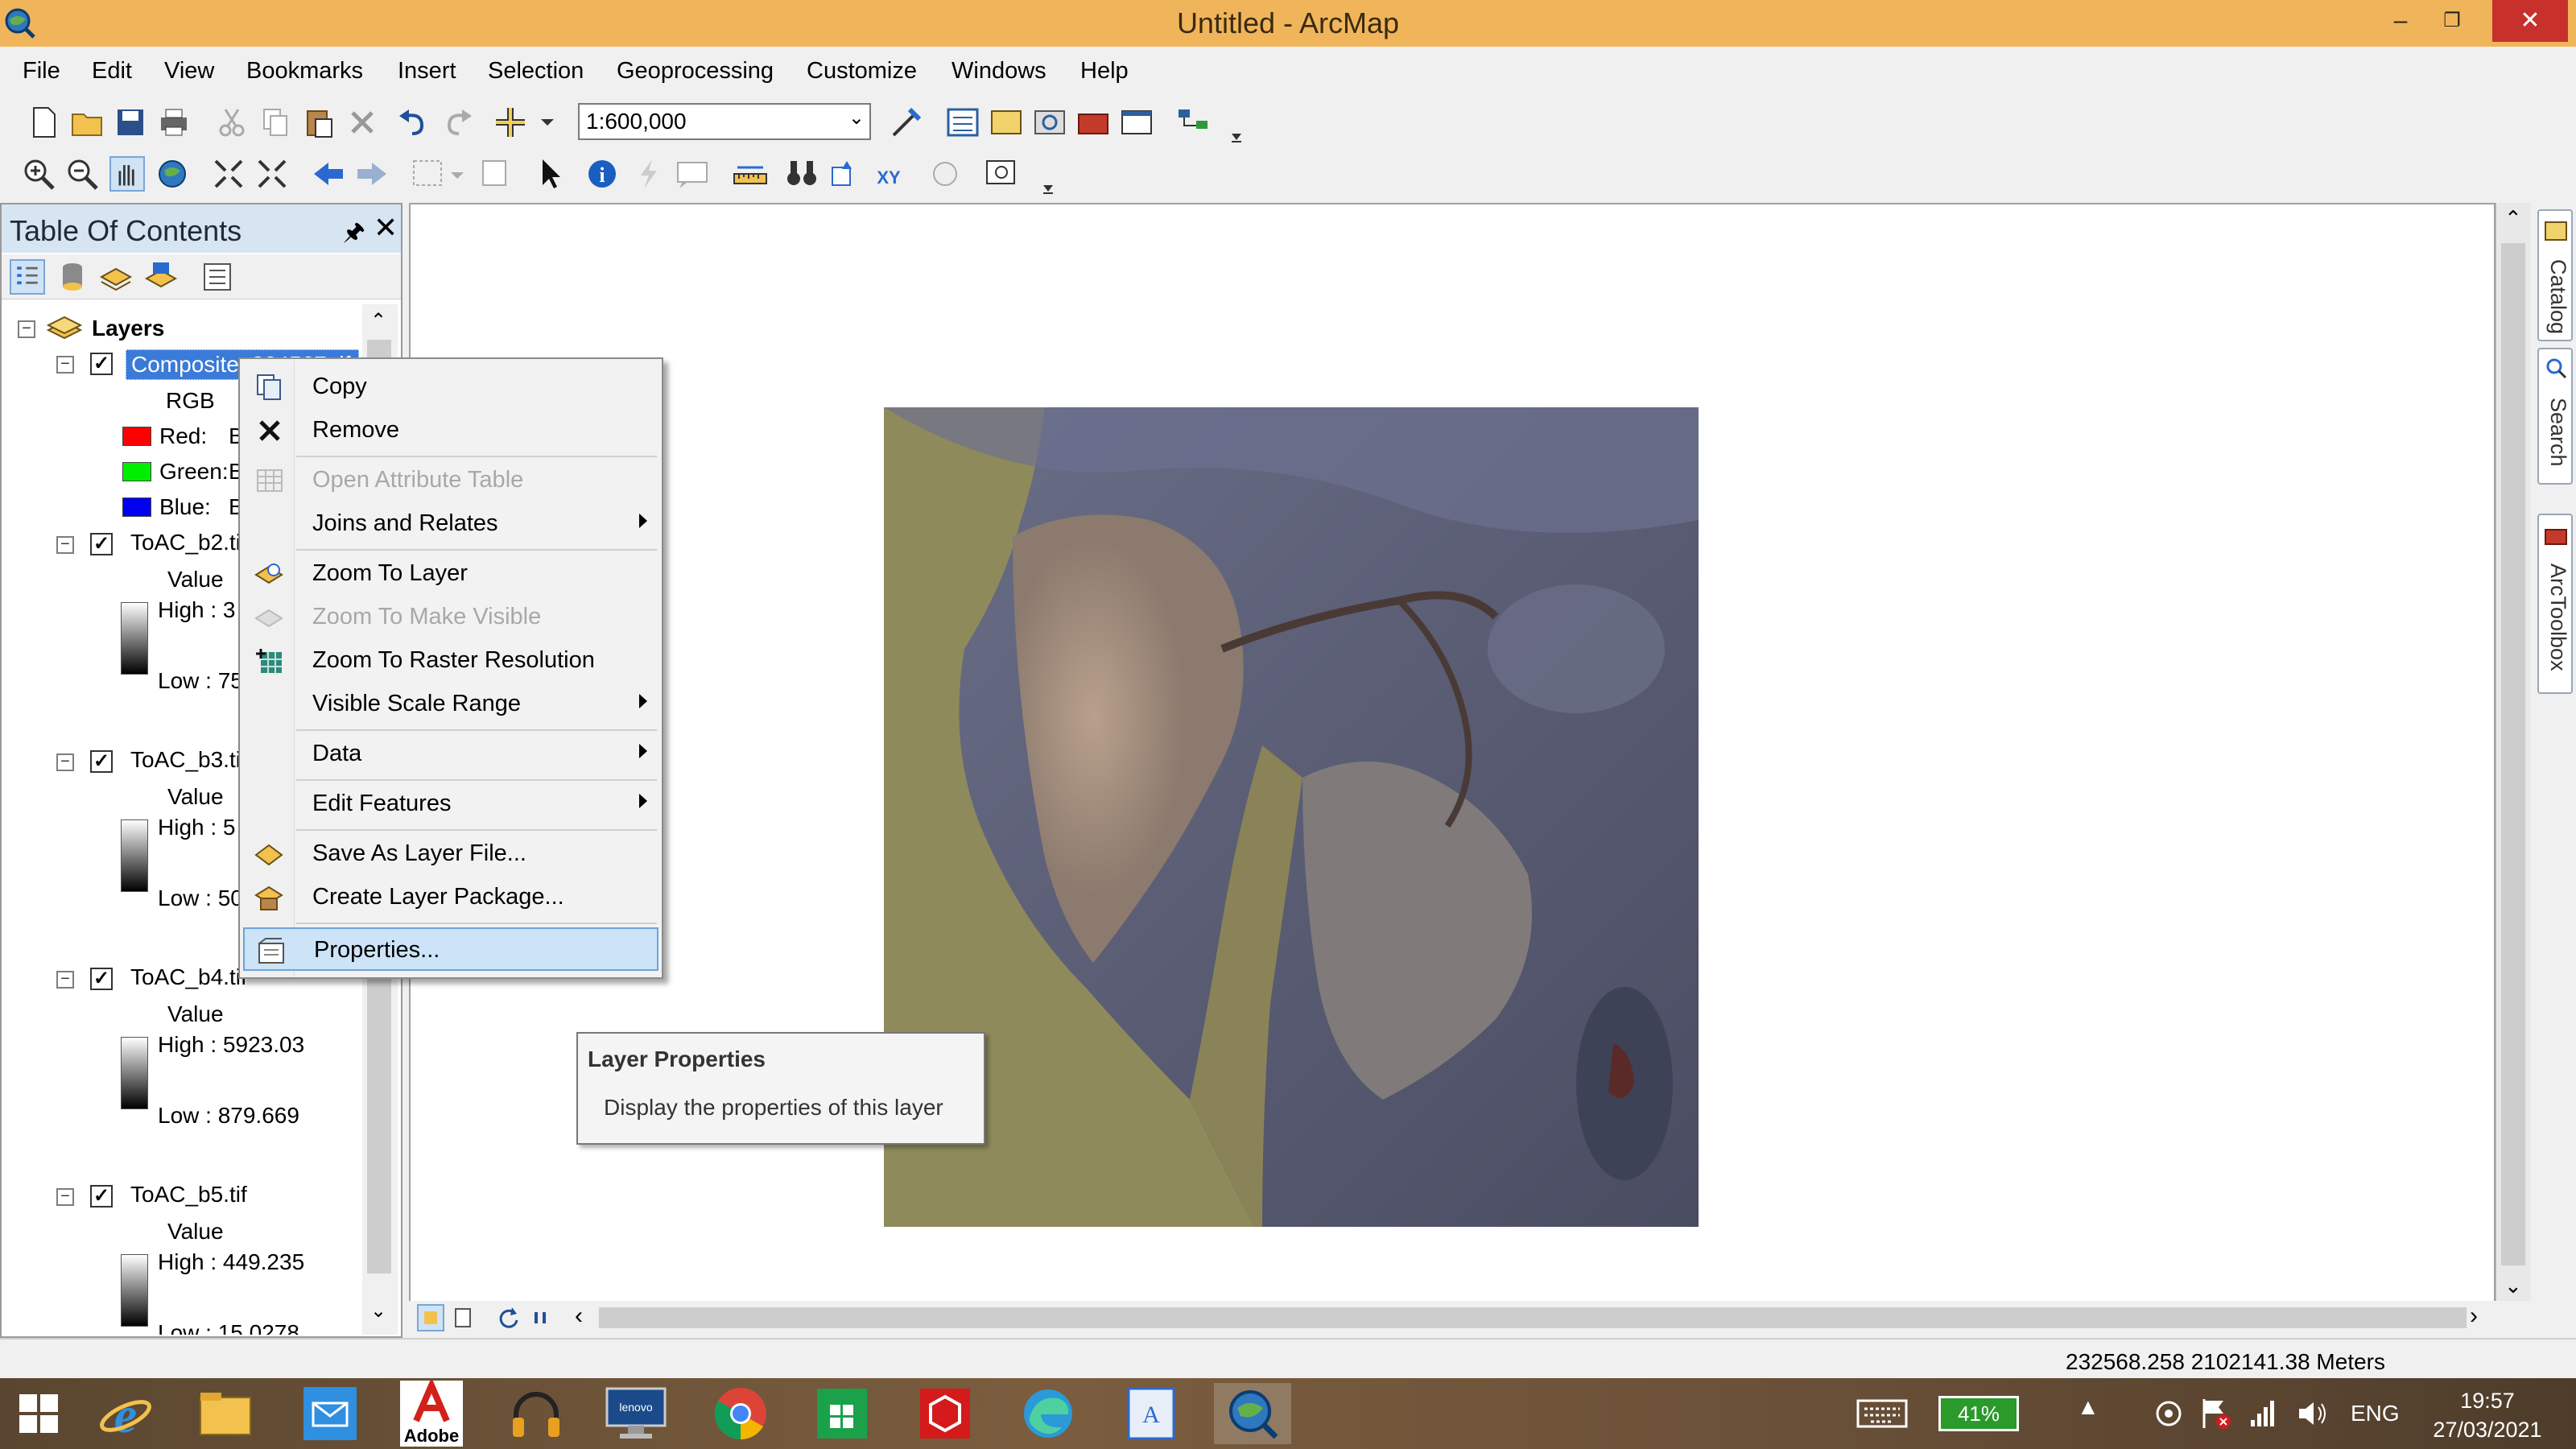 This screenshot has height=1449, width=2576. I want to click on menu-item-joins-and-relates: Joins and Relates, so click(450, 524).